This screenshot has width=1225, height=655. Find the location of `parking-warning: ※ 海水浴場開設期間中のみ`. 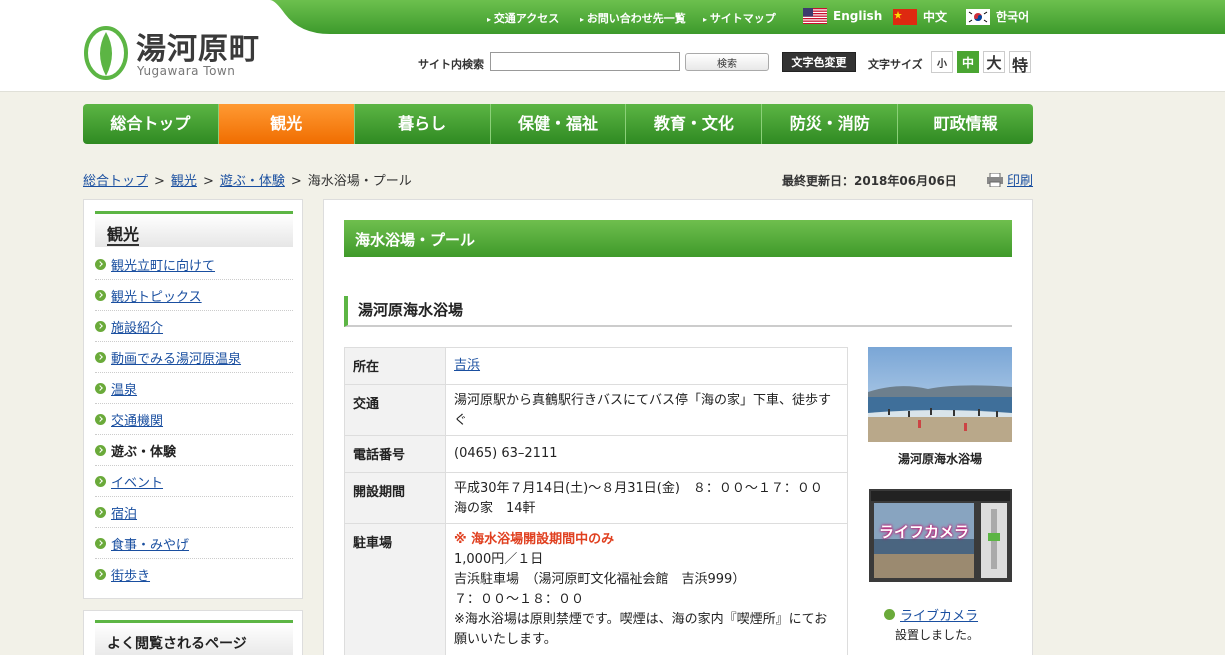

parking-warning: ※ 海水浴場開設期間中のみ is located at coordinates (534, 539).